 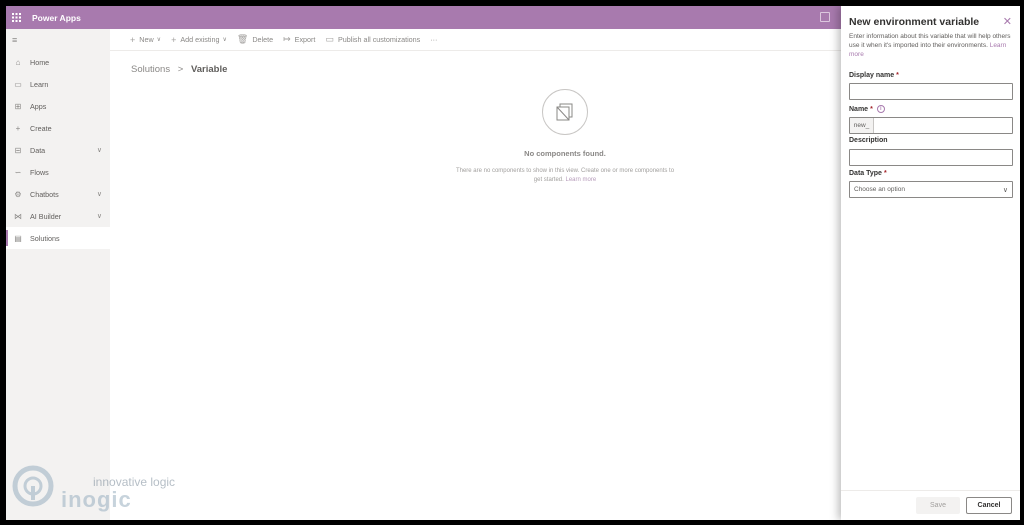 What do you see at coordinates (58, 172) in the screenshot?
I see `sidebar-item-flows: ∽ Flows` at bounding box center [58, 172].